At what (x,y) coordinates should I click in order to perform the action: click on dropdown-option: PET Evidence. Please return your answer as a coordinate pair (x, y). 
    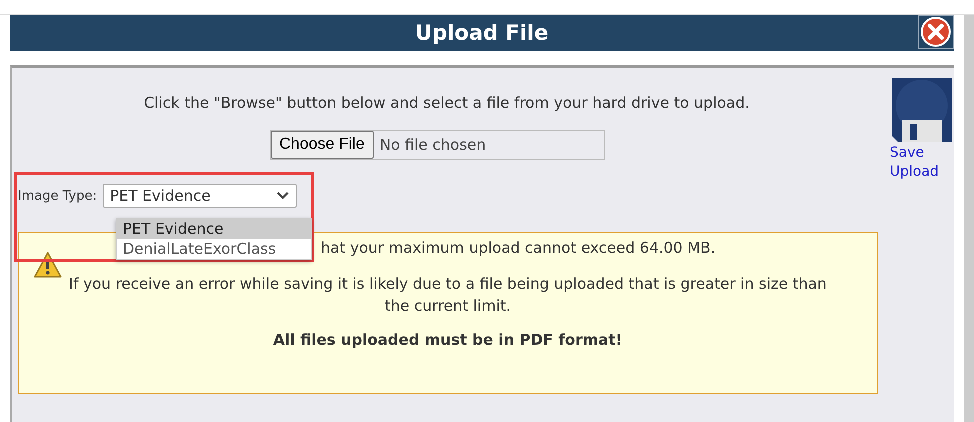
    Looking at the image, I should click on (214, 229).